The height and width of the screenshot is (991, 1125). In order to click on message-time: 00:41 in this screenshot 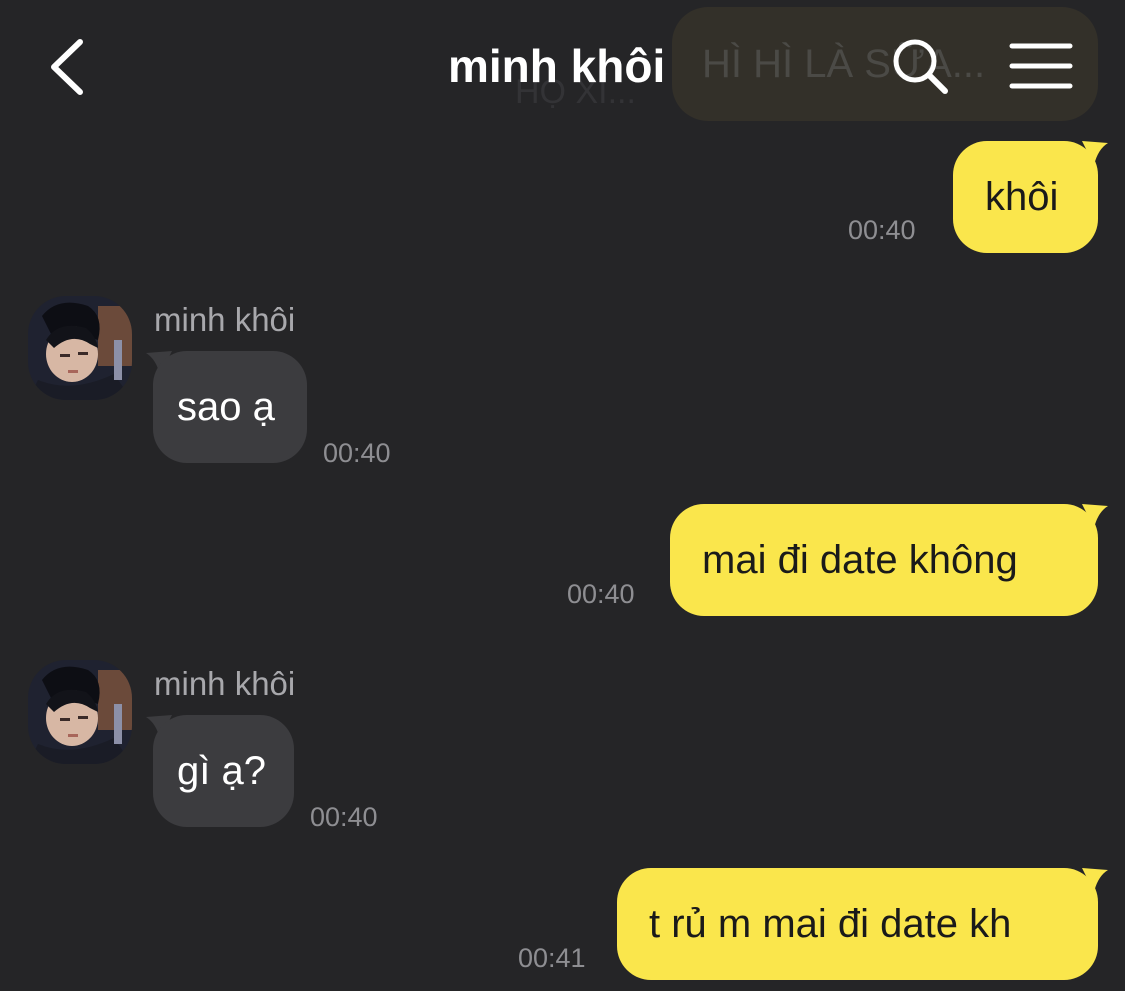, I will do `click(552, 958)`.